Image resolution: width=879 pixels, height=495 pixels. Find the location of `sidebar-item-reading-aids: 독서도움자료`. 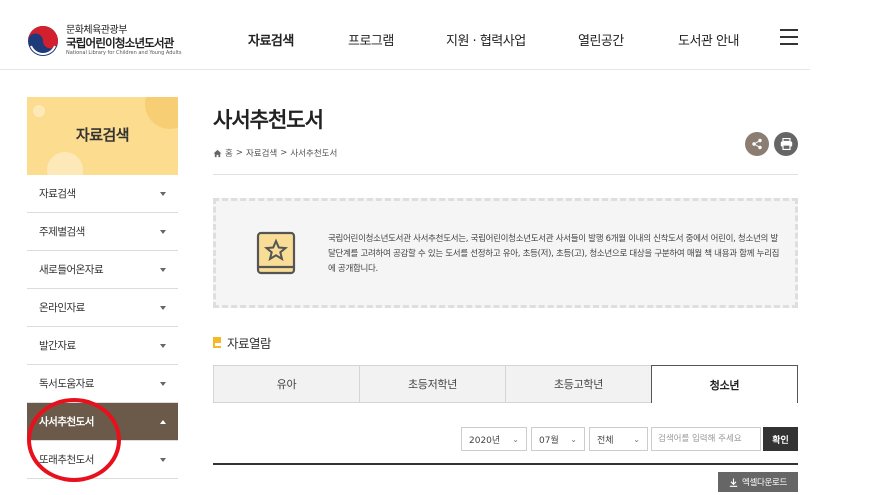

sidebar-item-reading-aids: 독서도움자료 is located at coordinates (102, 384).